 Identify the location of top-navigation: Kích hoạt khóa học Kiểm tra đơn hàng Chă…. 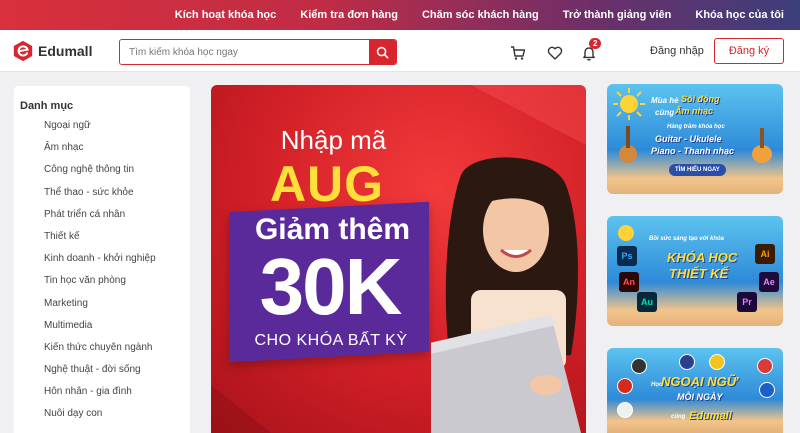
(400, 15).